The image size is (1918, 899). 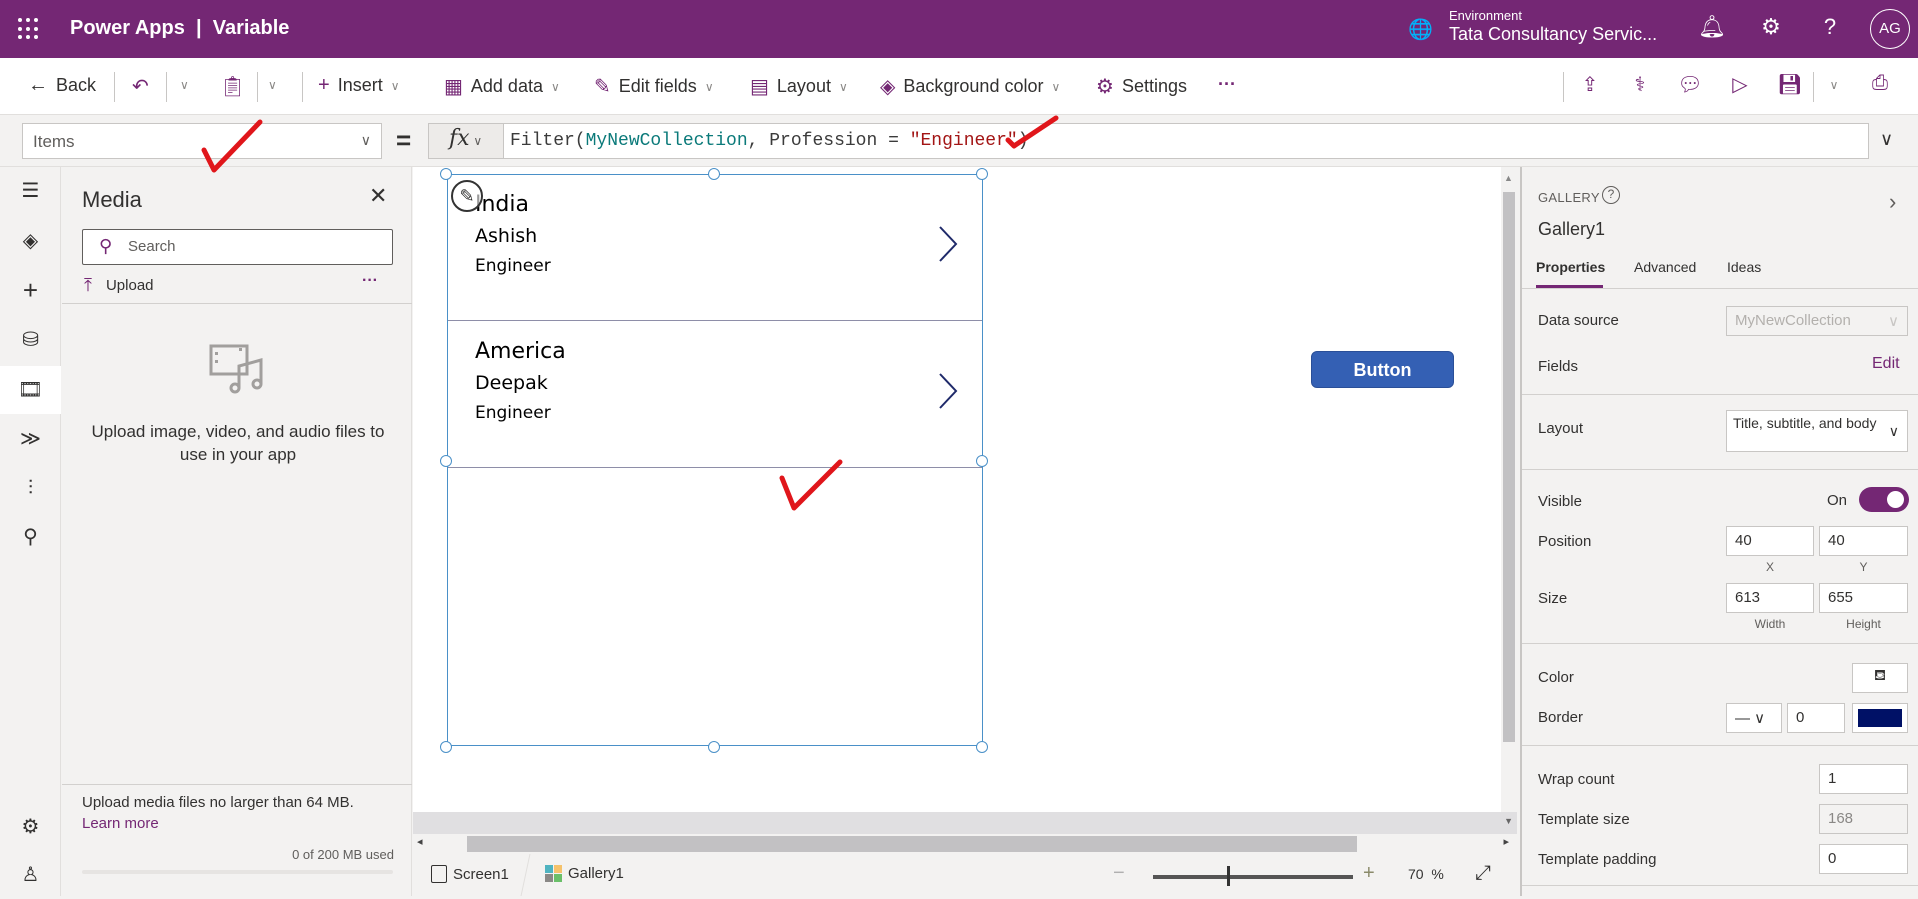 I want to click on border-color-picker, so click(x=1880, y=718).